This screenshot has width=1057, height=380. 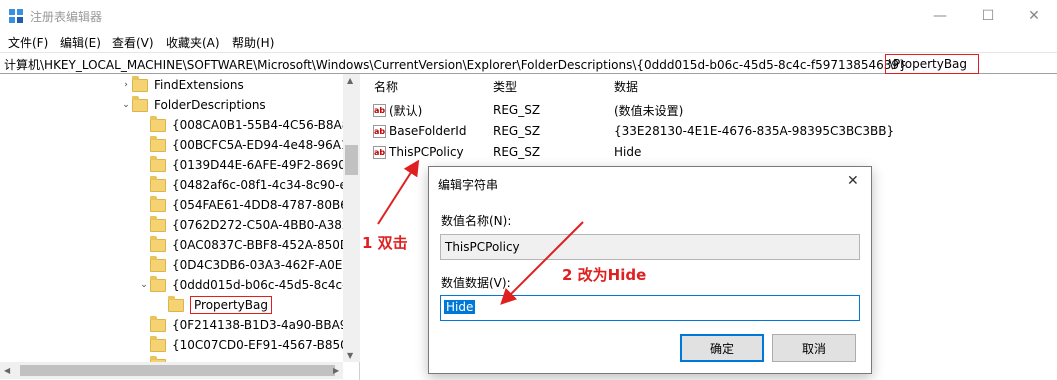 What do you see at coordinates (263, 245) in the screenshot?
I see `tree-item-label: {0AC0837C-BBF8-452A-850D-` at bounding box center [263, 245].